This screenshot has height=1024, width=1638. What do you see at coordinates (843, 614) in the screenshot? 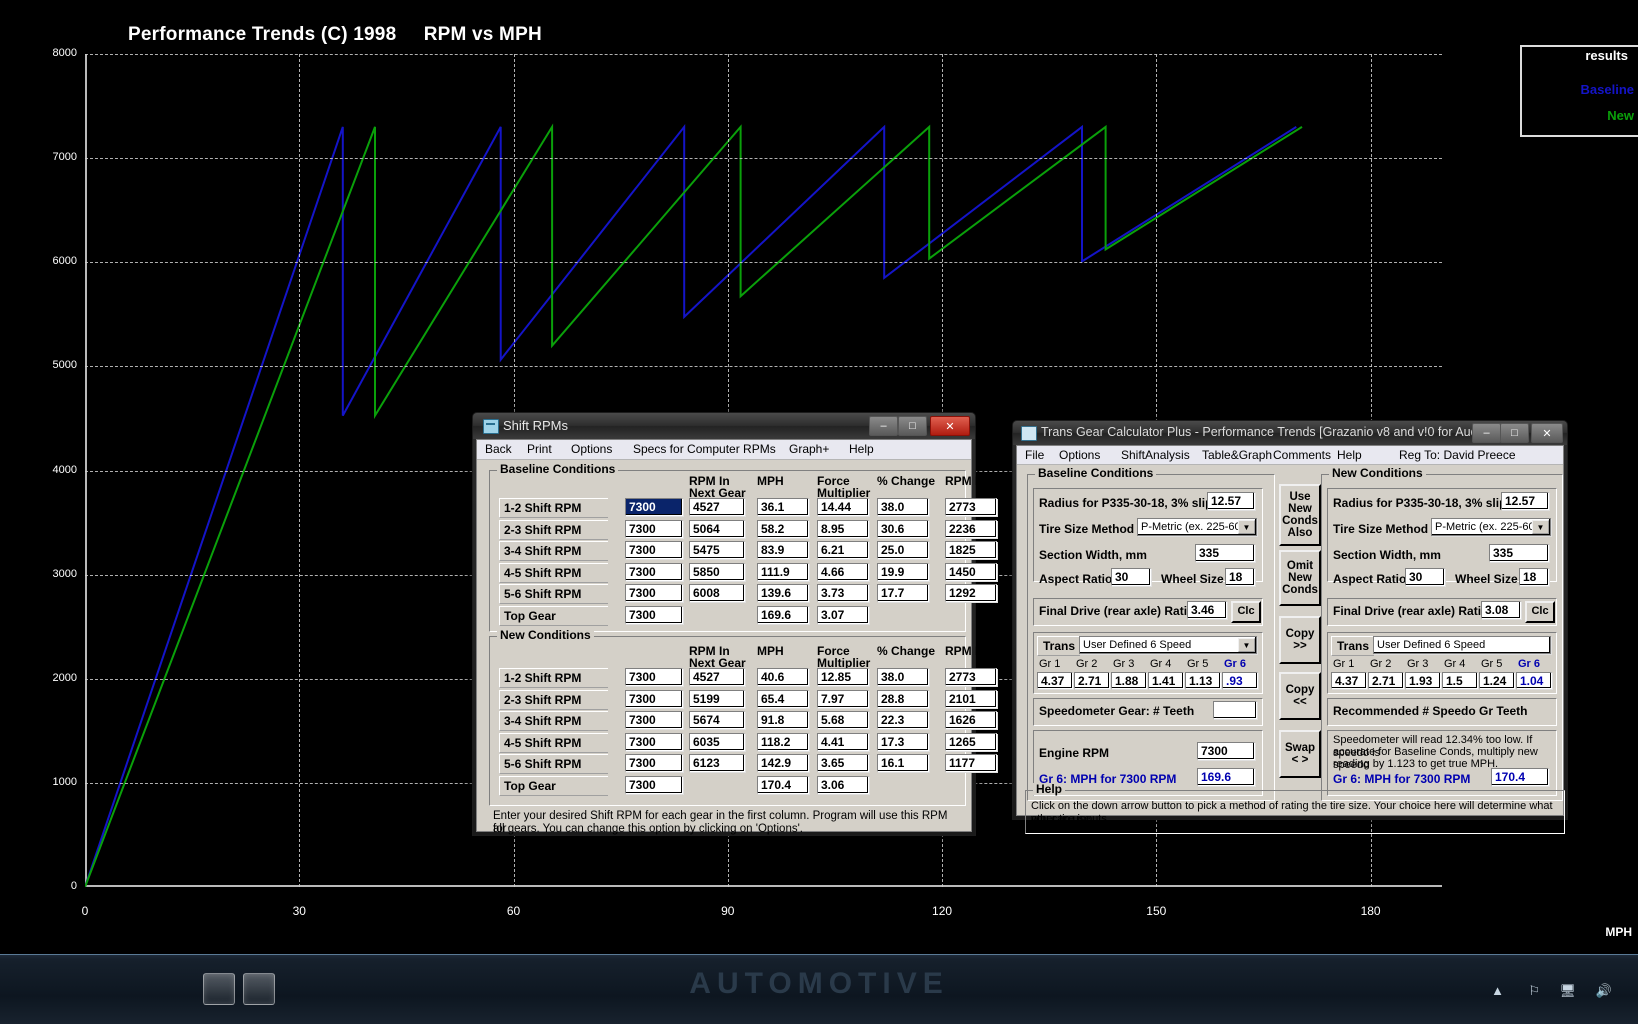
I see `force-multiplier-5: 3.07` at bounding box center [843, 614].